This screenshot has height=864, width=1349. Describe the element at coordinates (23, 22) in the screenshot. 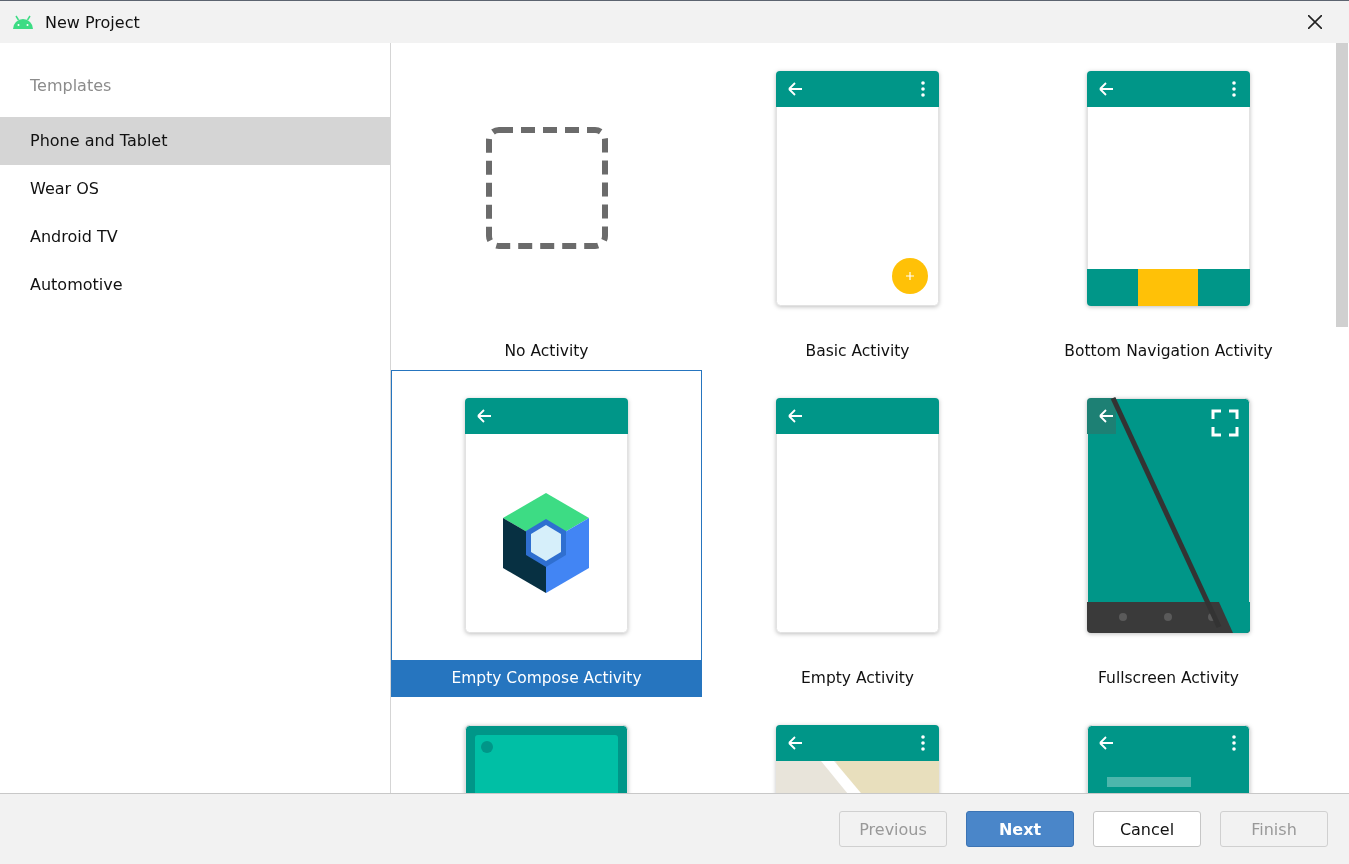

I see `android-logo-icon` at that location.